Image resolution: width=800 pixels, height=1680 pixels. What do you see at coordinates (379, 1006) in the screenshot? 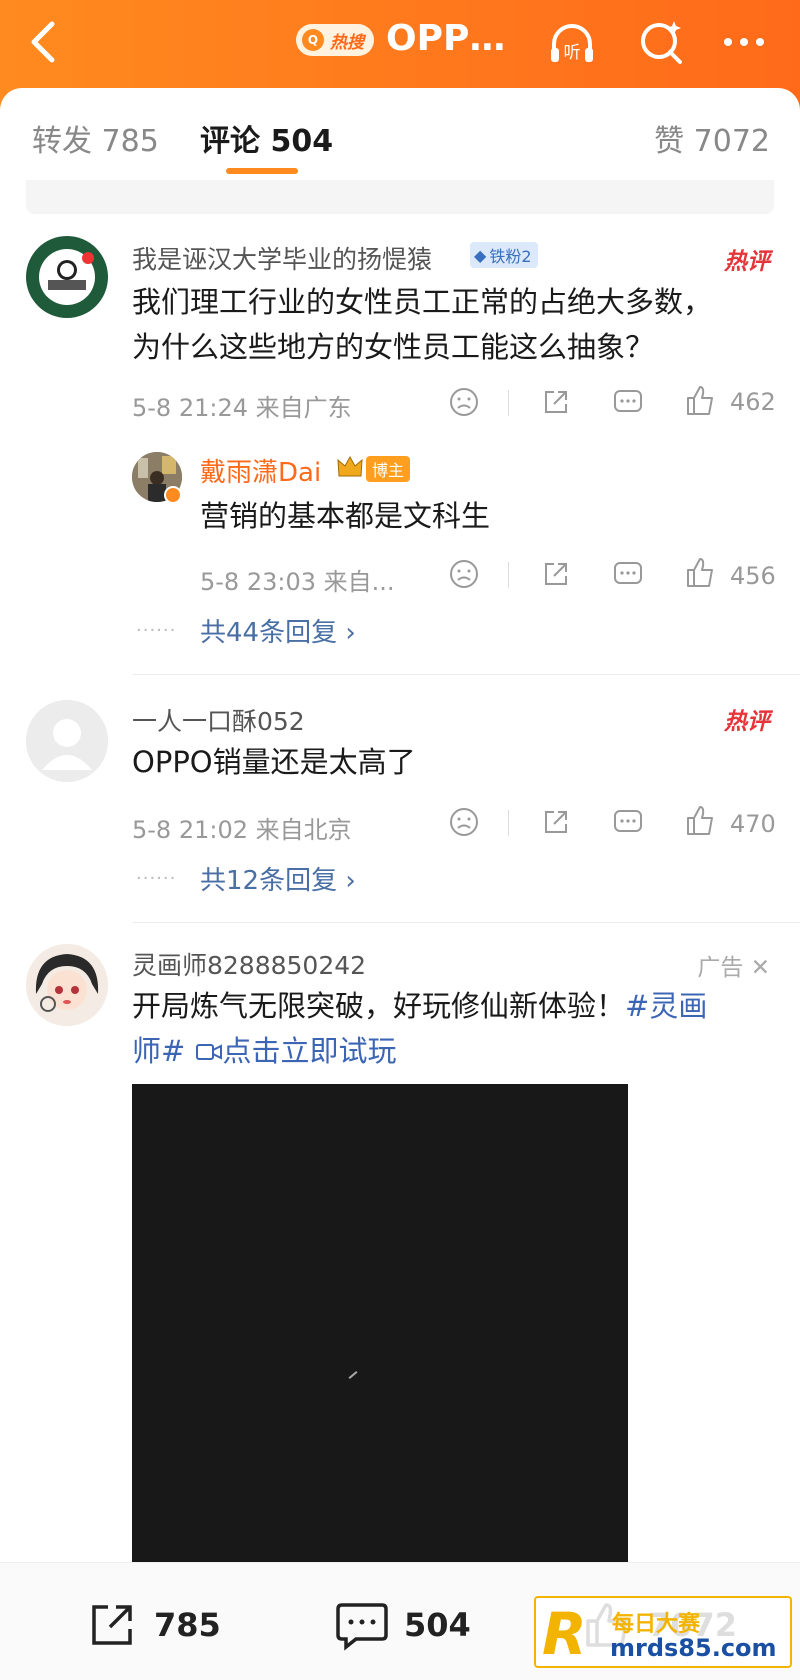
I see `ad-text: 开局炼气无限突破，好玩修仙新体验！` at bounding box center [379, 1006].